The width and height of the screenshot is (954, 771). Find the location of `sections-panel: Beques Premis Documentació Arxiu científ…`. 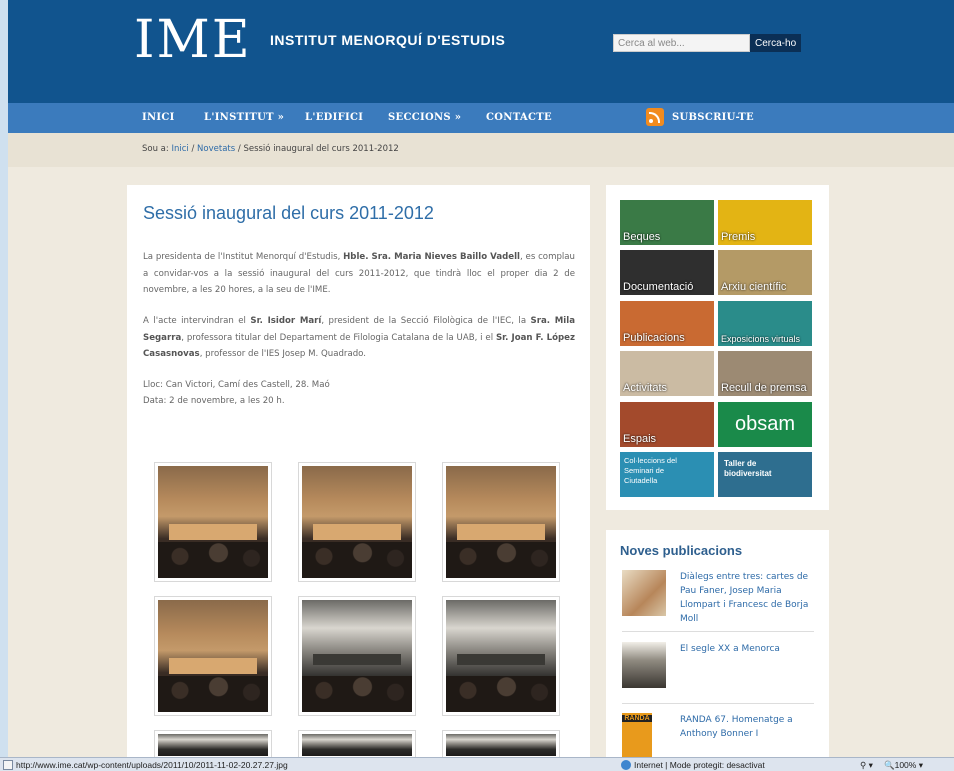

sections-panel: Beques Premis Documentació Arxiu científ… is located at coordinates (717, 347).